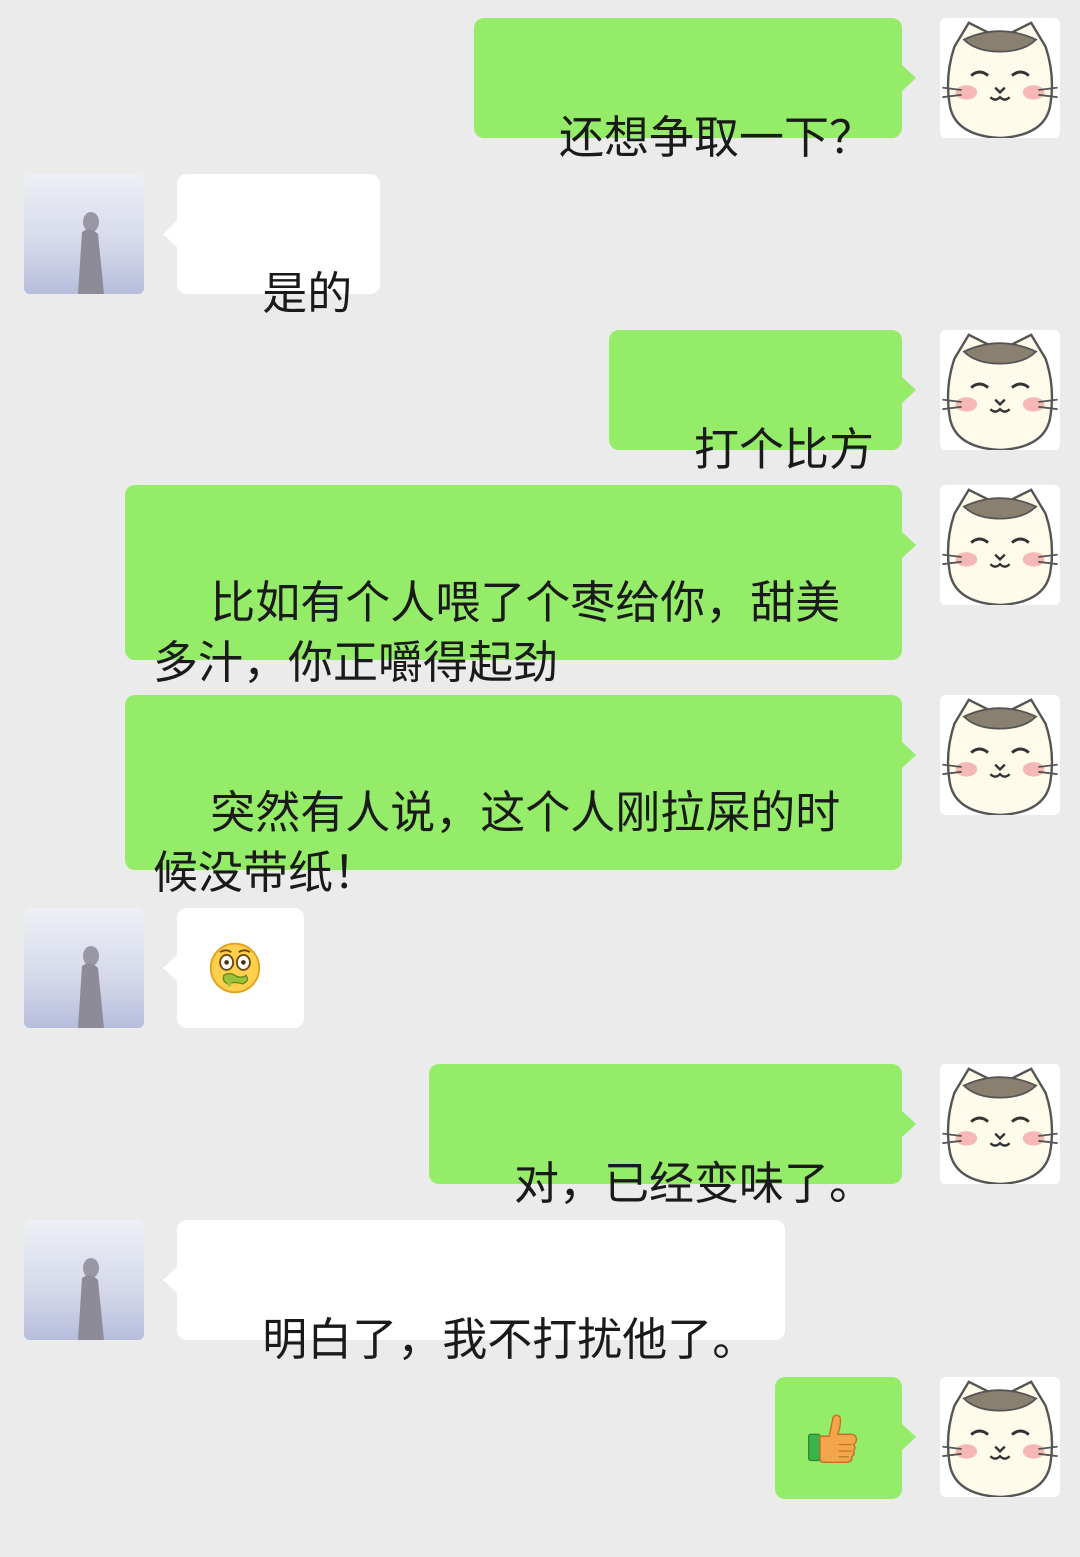  Describe the element at coordinates (693, 1183) in the screenshot. I see `message-text: 对，已经变味了。` at that location.